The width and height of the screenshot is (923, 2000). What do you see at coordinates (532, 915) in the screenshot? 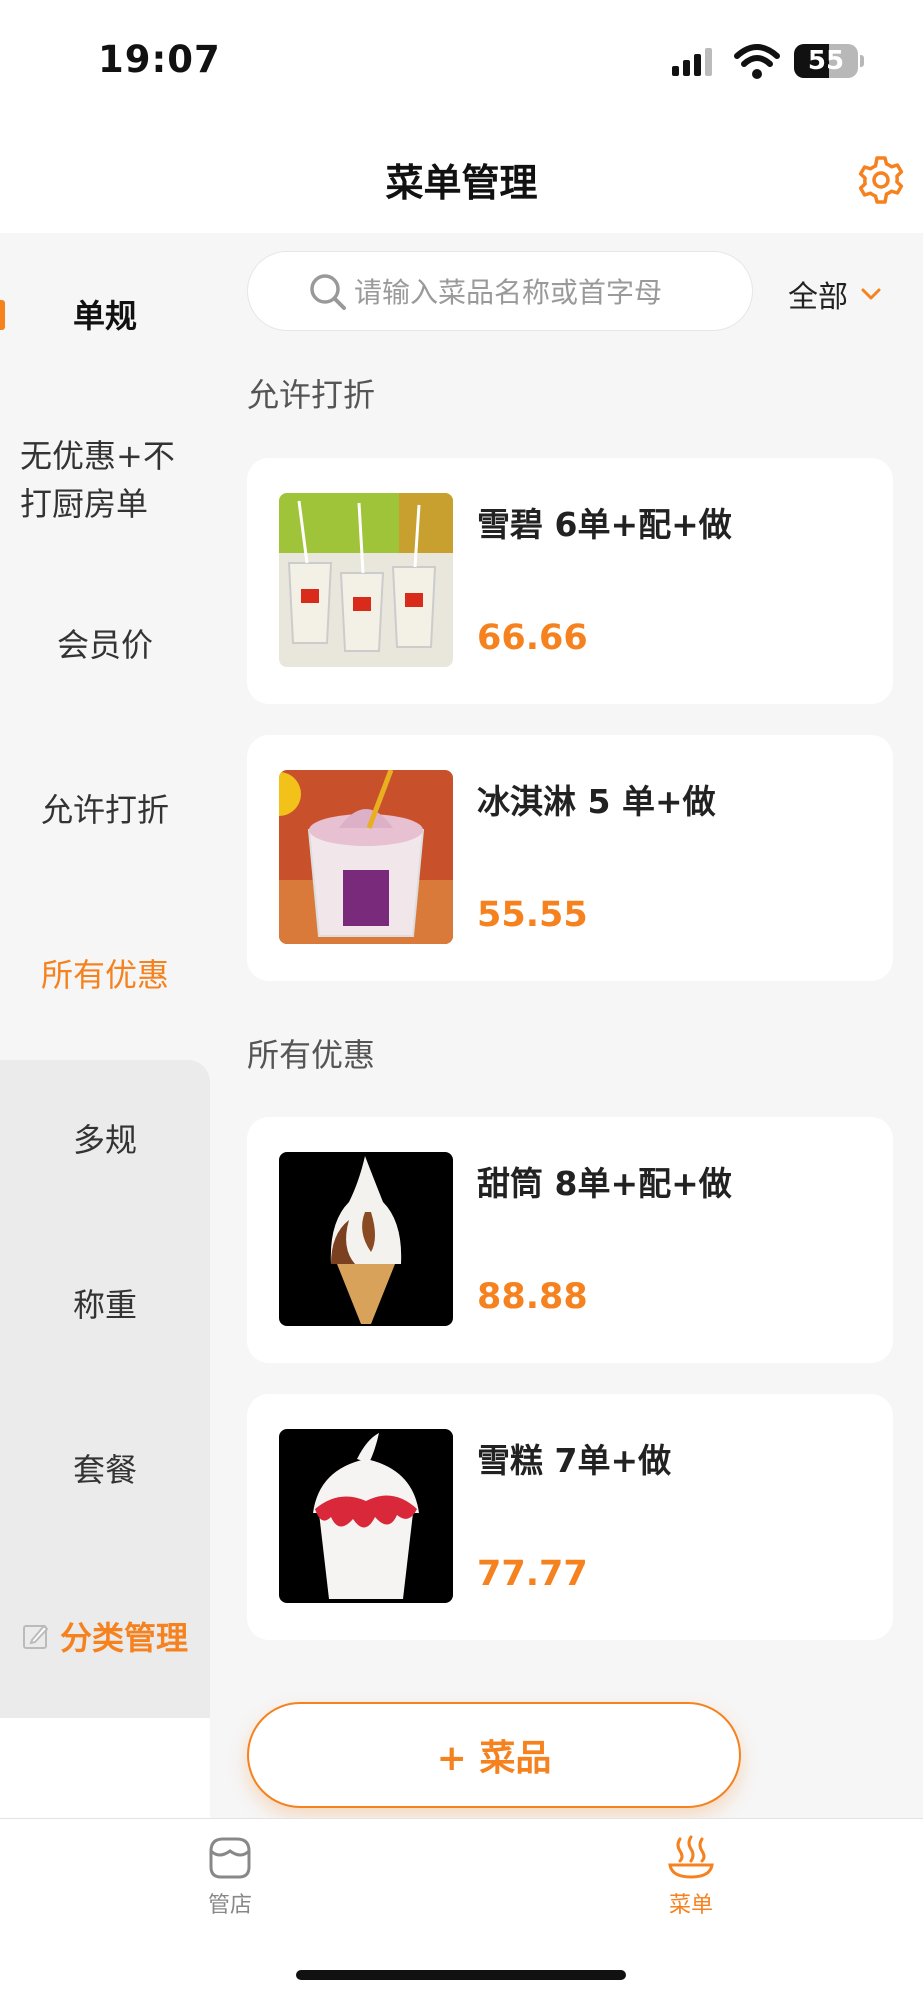
I see `item-price: 55.55` at bounding box center [532, 915].